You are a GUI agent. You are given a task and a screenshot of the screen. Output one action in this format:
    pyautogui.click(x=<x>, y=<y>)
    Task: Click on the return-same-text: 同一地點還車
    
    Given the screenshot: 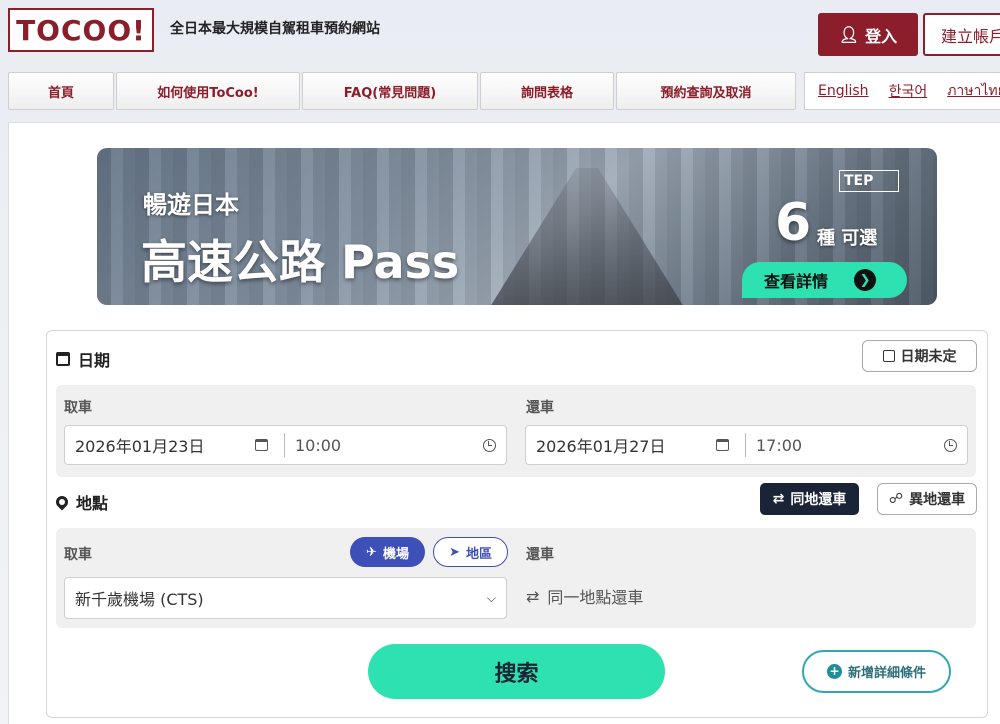 What is the action you would take?
    pyautogui.click(x=595, y=597)
    